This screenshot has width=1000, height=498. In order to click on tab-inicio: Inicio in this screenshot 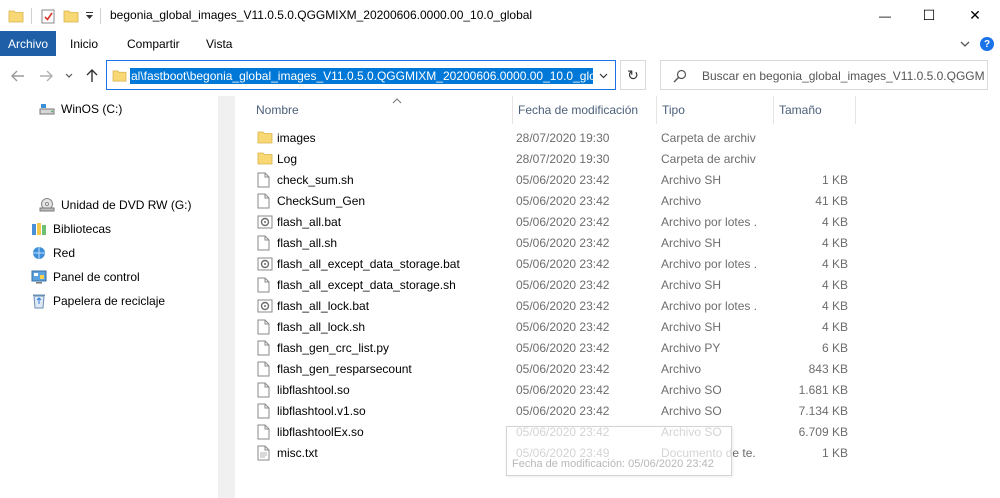, I will do `click(84, 43)`.